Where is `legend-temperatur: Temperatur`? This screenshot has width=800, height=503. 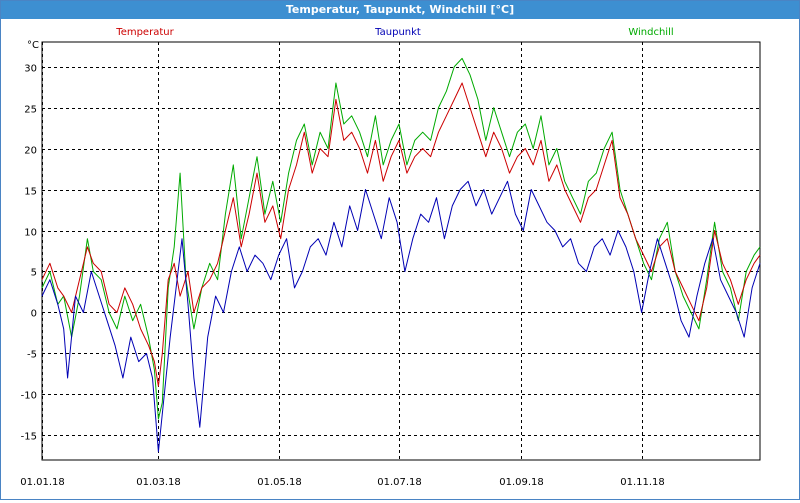 legend-temperatur: Temperatur is located at coordinates (144, 32).